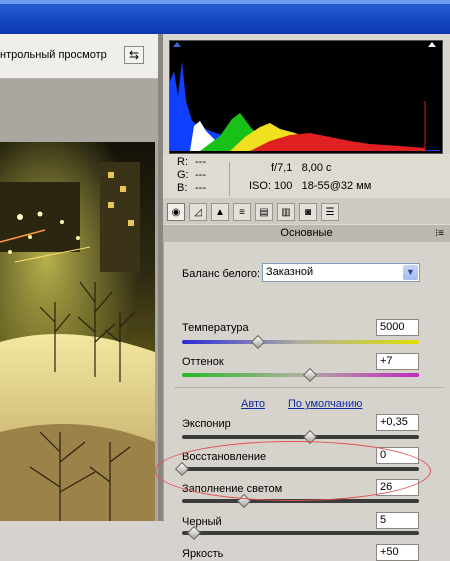 The image size is (450, 561). I want to click on divider, so click(309, 387).